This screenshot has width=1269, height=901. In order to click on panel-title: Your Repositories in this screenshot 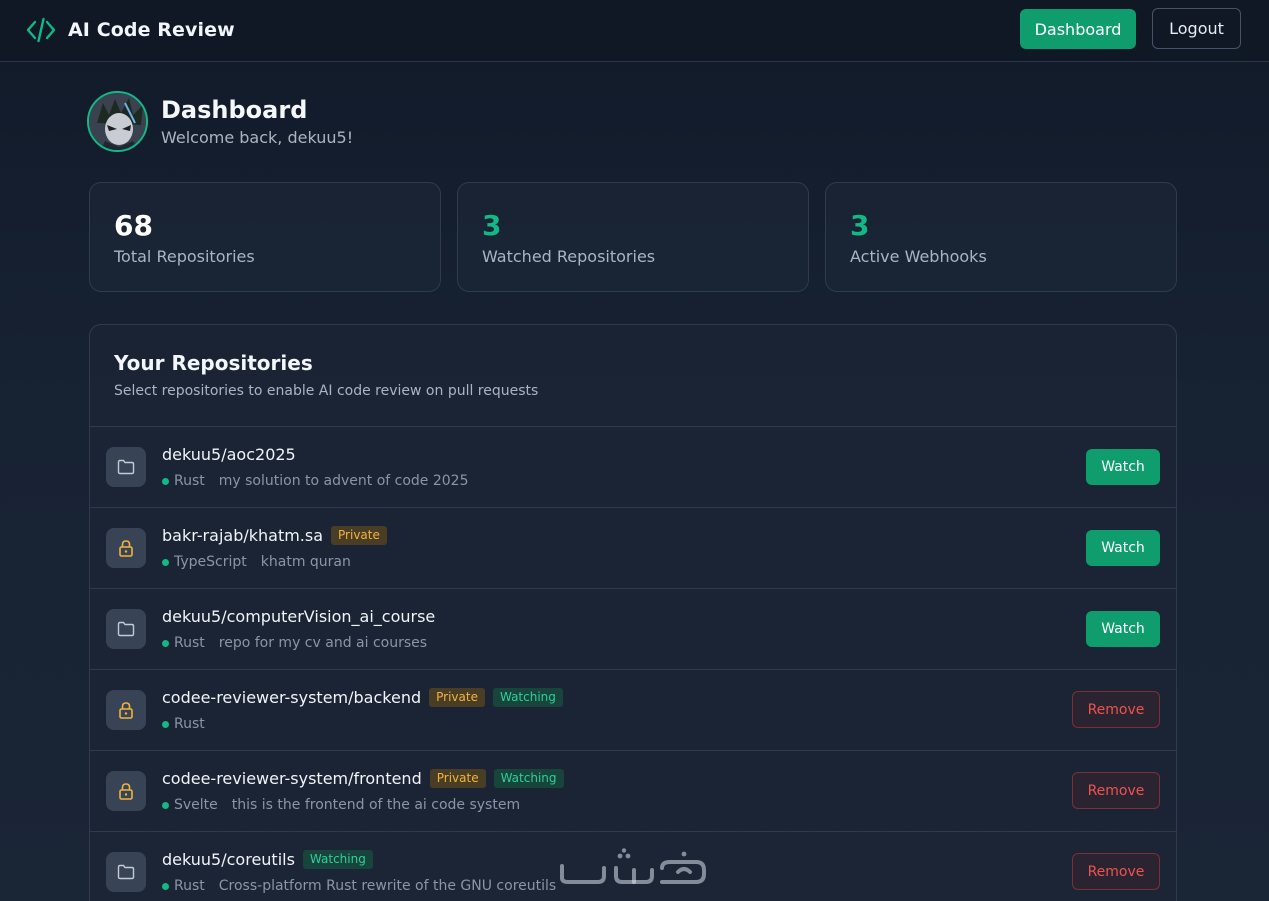, I will do `click(213, 363)`.